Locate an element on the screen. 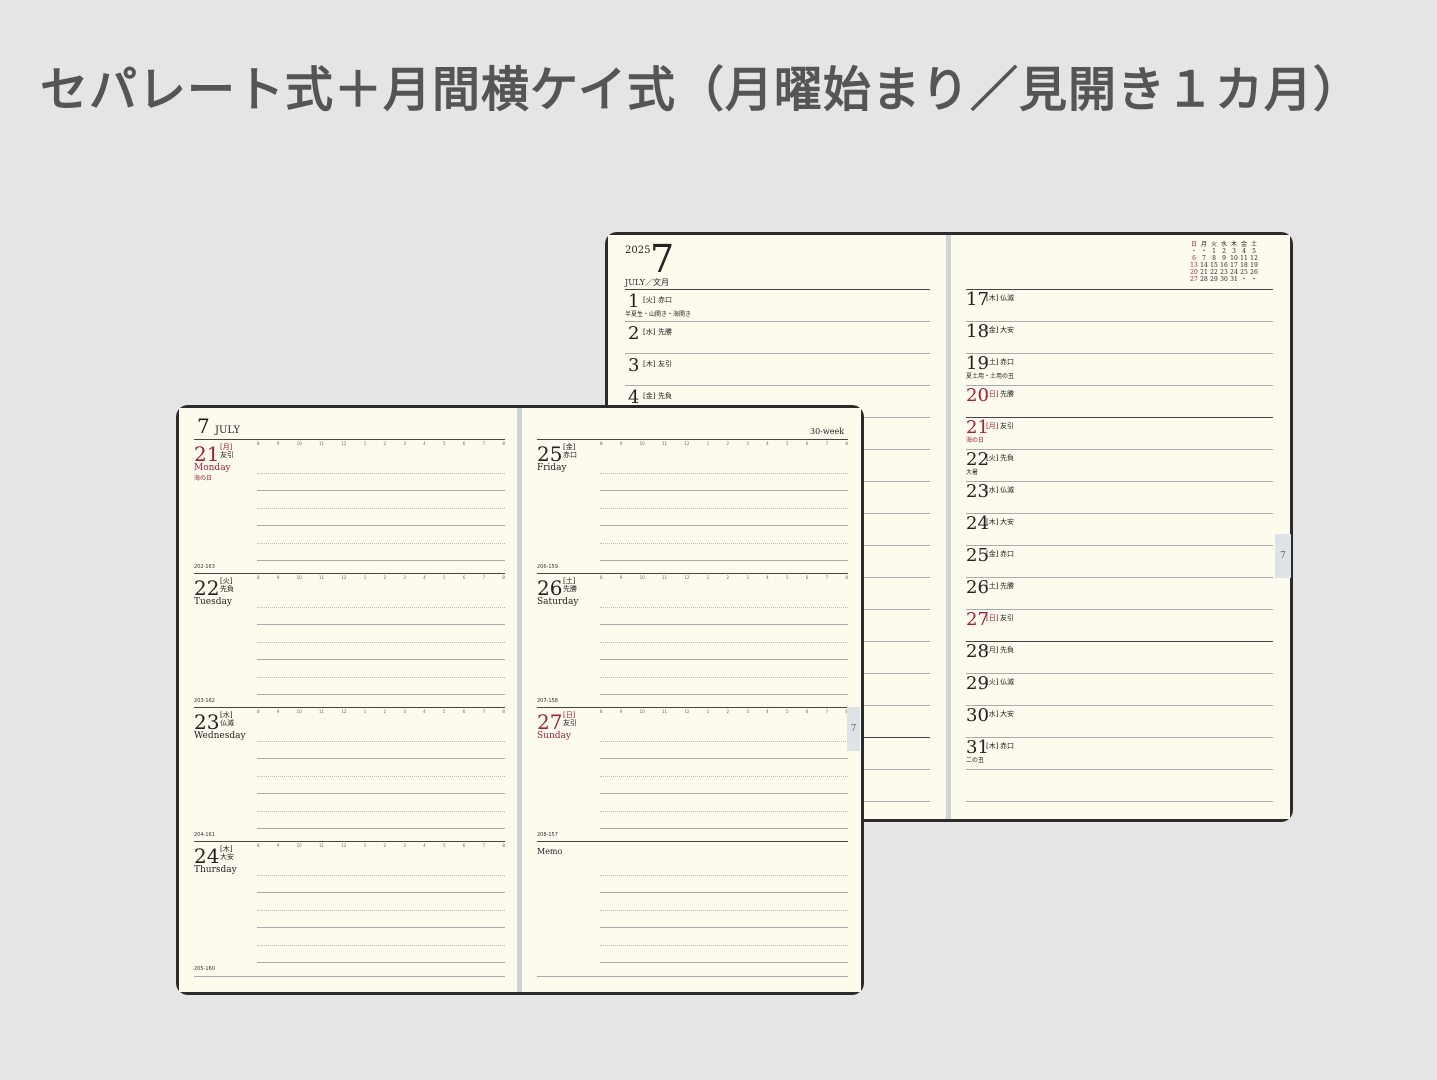 This screenshot has height=1080, width=1437. event-note: 大暑 is located at coordinates (972, 472).